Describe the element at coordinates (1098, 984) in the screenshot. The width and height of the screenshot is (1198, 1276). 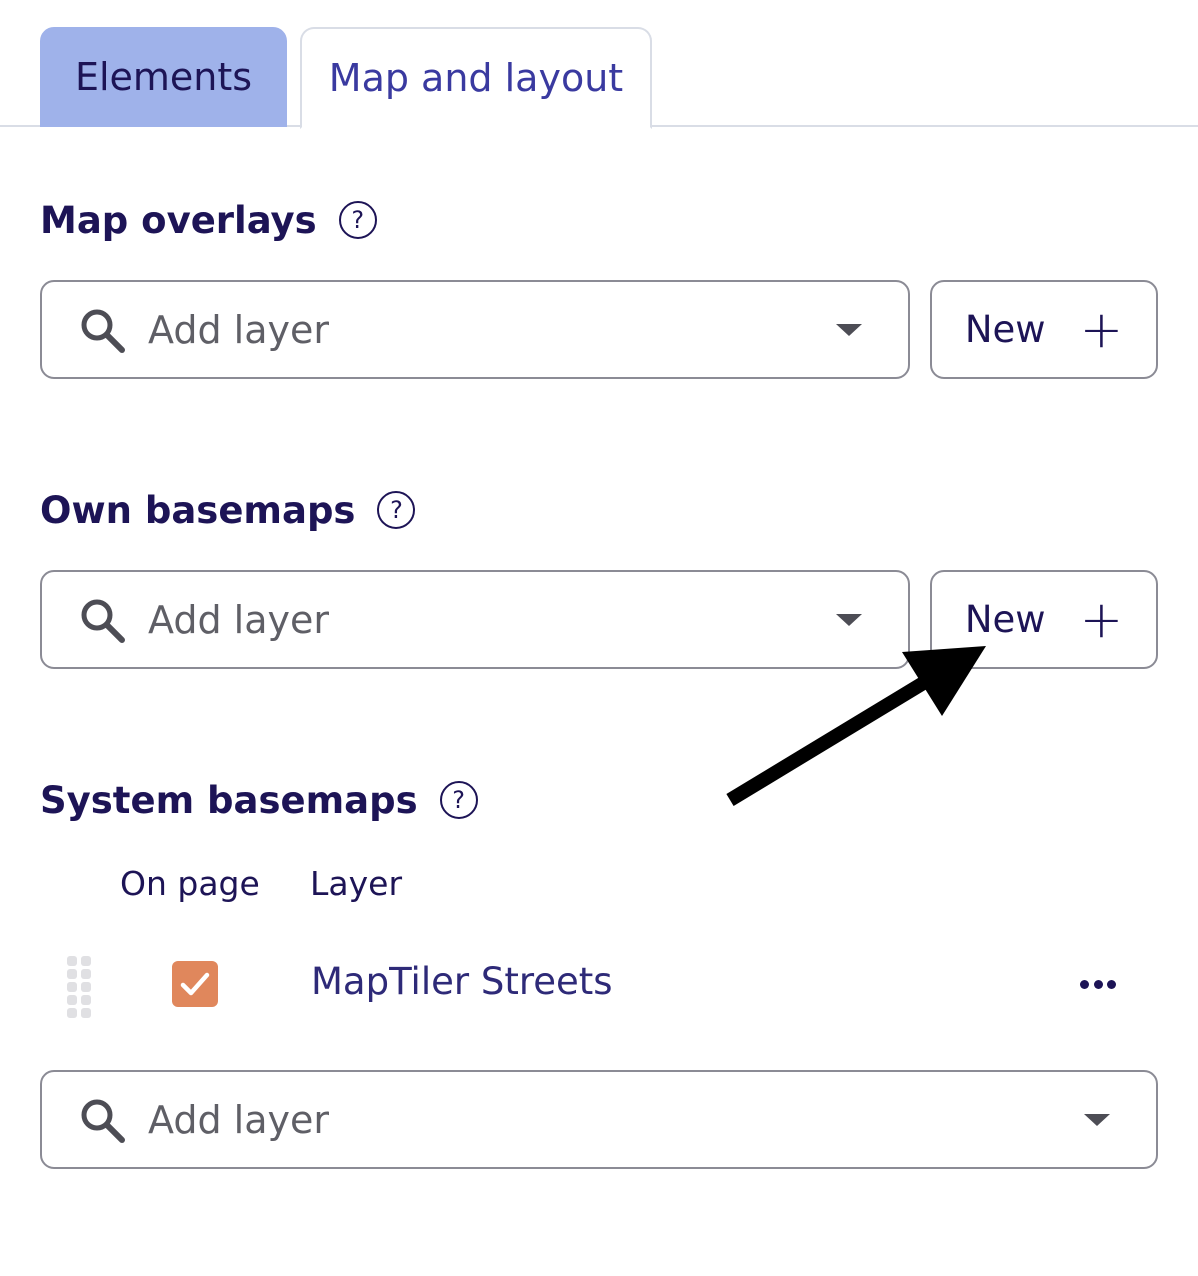
I see `more-options-icon` at that location.